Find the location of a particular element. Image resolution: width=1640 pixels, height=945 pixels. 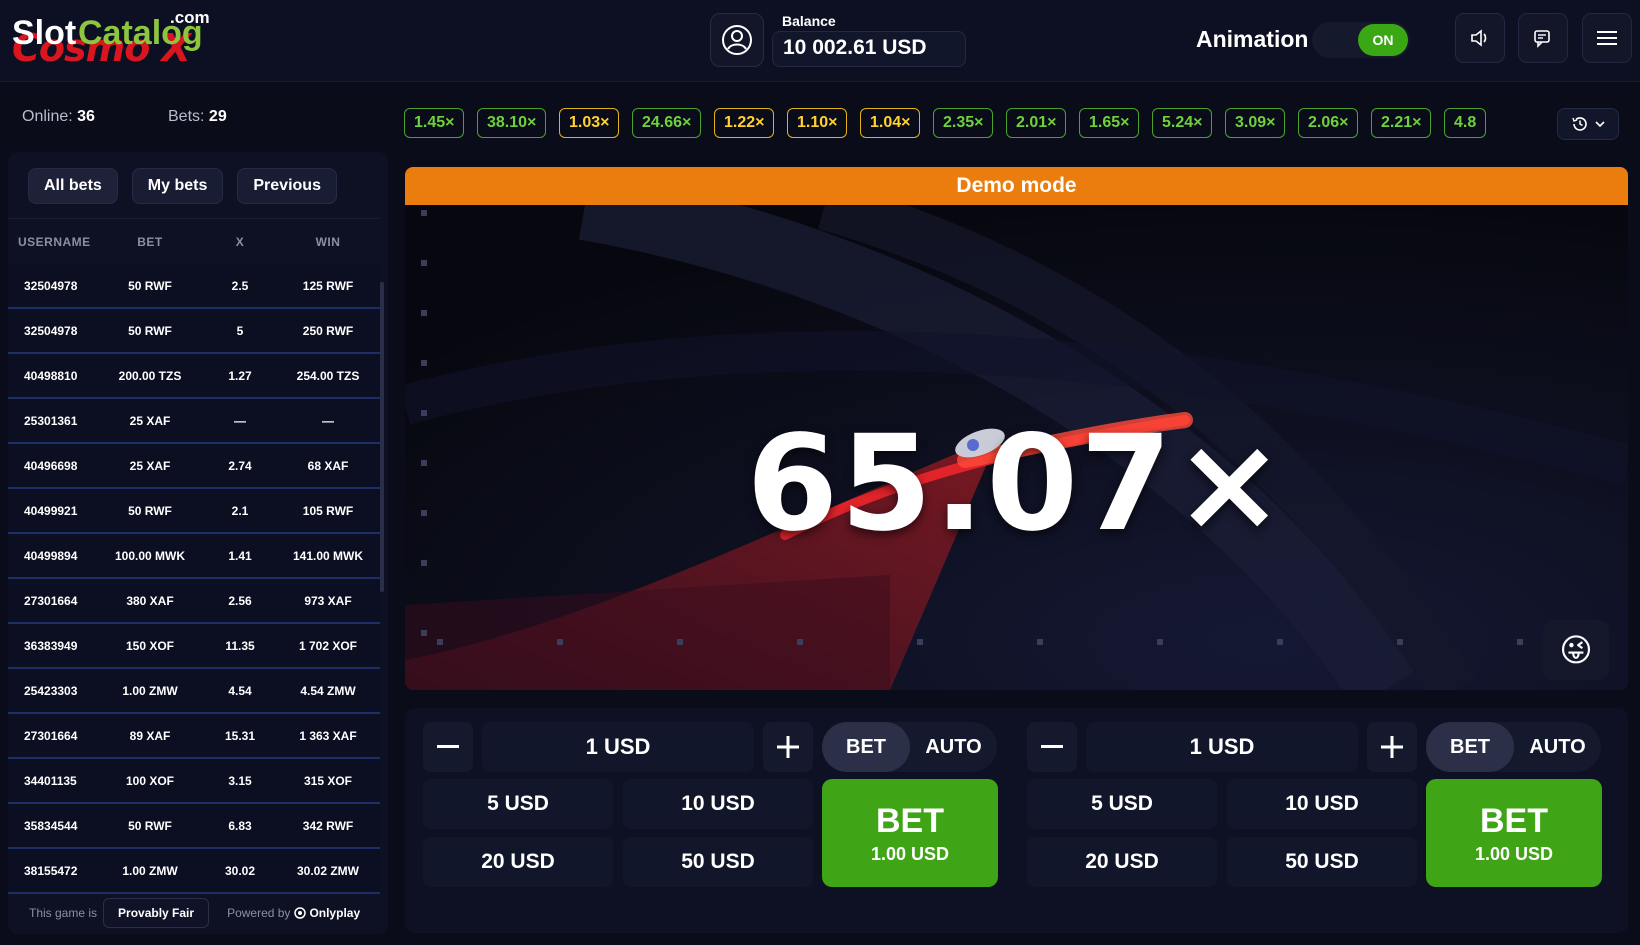

plus-icon is located at coordinates (788, 747).